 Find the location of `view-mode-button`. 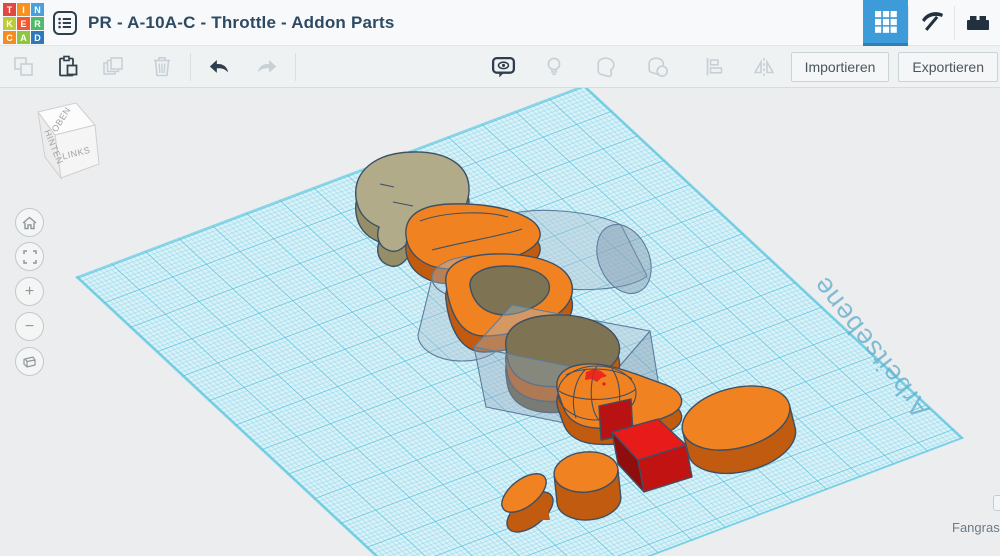

view-mode-button is located at coordinates (29, 361).